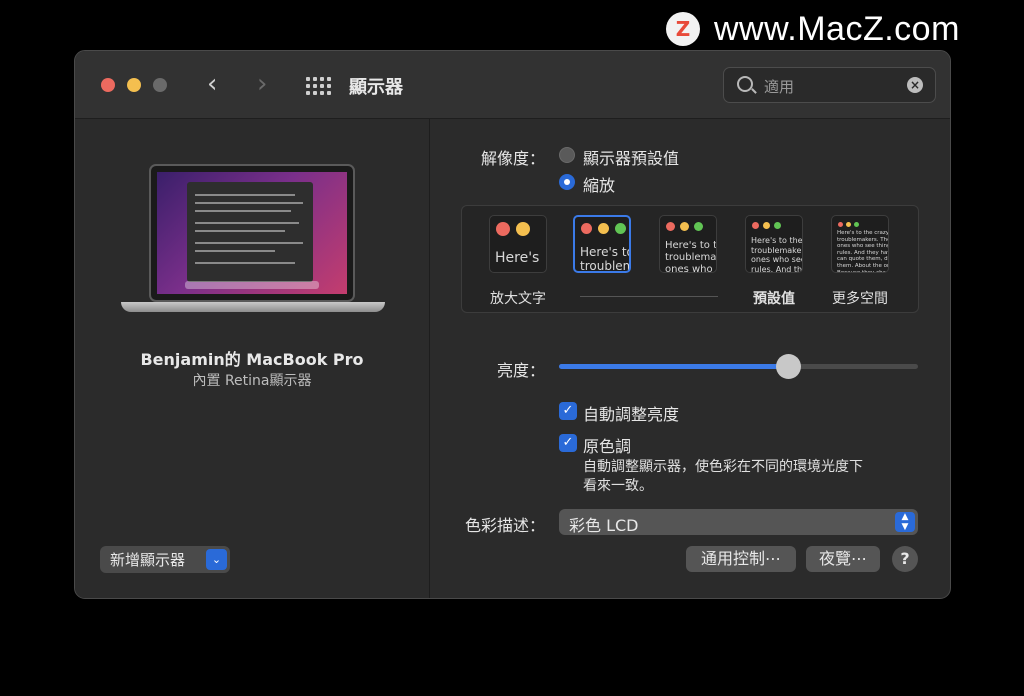 This screenshot has width=1024, height=696. Describe the element at coordinates (738, 522) in the screenshot. I see `color-profile-select: 彩色 LCD ▲ ▼` at that location.